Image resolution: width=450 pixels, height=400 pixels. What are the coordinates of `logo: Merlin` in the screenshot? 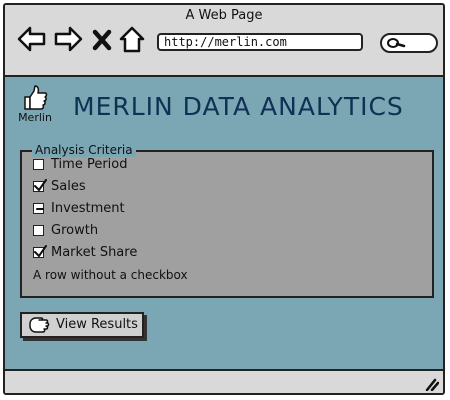 It's located at (35, 107).